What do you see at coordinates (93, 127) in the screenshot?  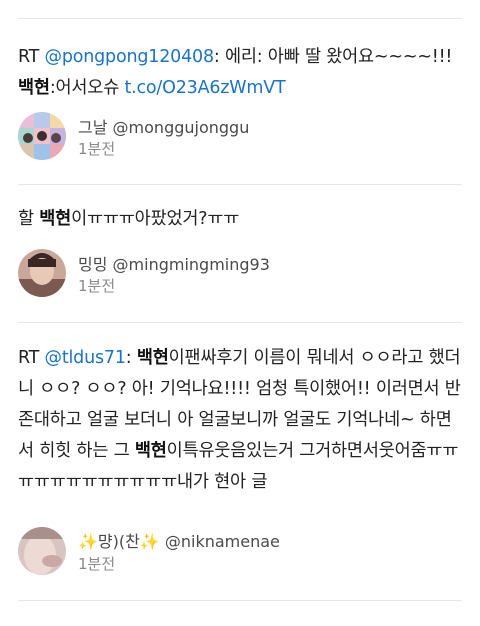 I see `author-name: 그날` at bounding box center [93, 127].